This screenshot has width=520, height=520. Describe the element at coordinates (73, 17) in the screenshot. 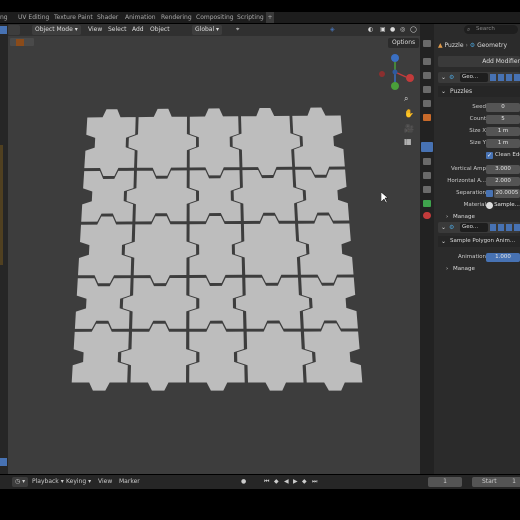

I see `tab-texture-paint: Texture Paint` at that location.